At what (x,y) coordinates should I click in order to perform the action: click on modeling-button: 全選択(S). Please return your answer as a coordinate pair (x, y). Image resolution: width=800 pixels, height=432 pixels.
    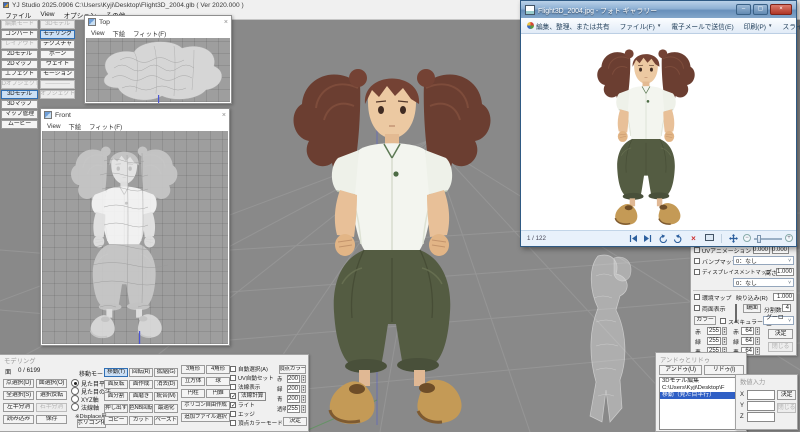
    Looking at the image, I should click on (18, 395).